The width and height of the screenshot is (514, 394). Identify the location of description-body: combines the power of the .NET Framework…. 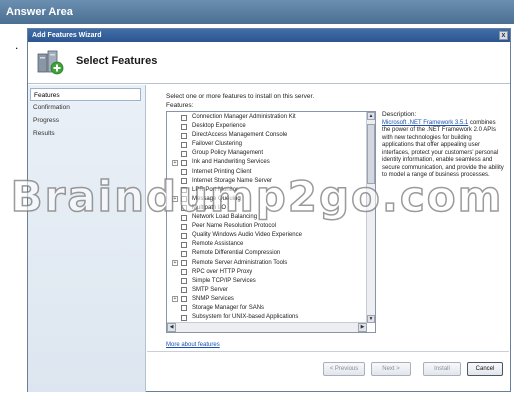
(443, 149).